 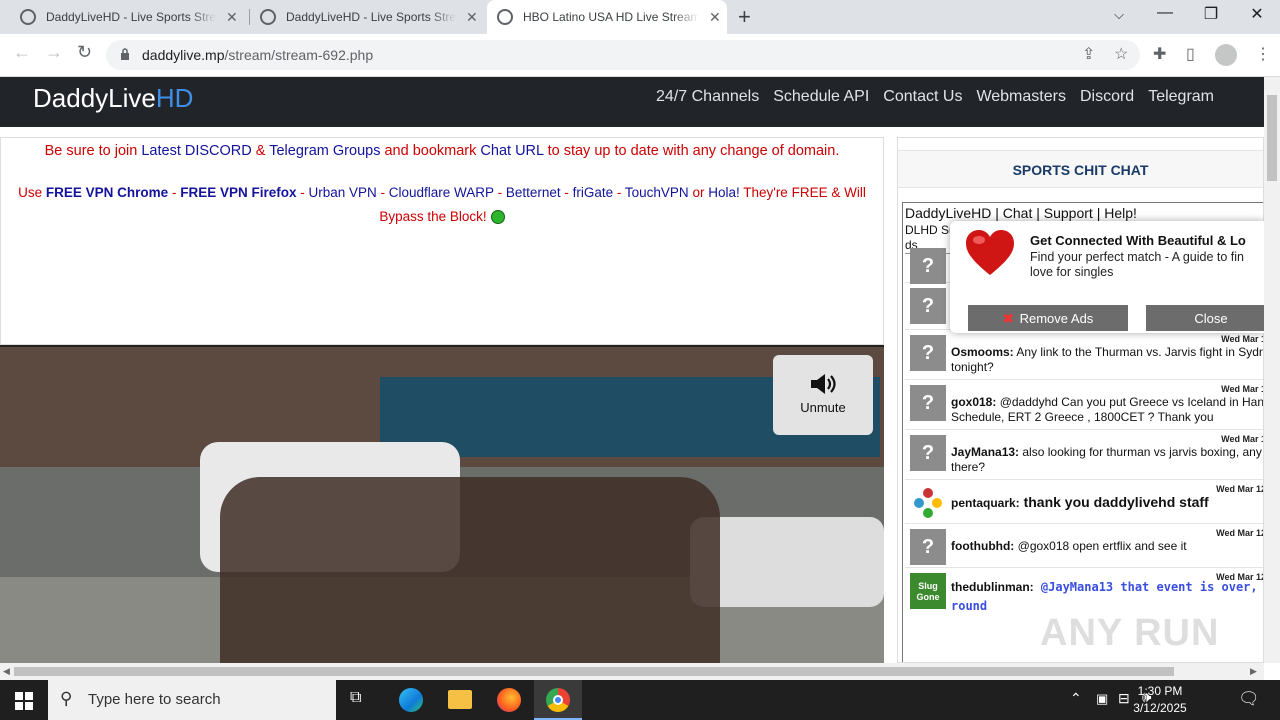 What do you see at coordinates (982, 546) in the screenshot?
I see `message-author: foothubhd:` at bounding box center [982, 546].